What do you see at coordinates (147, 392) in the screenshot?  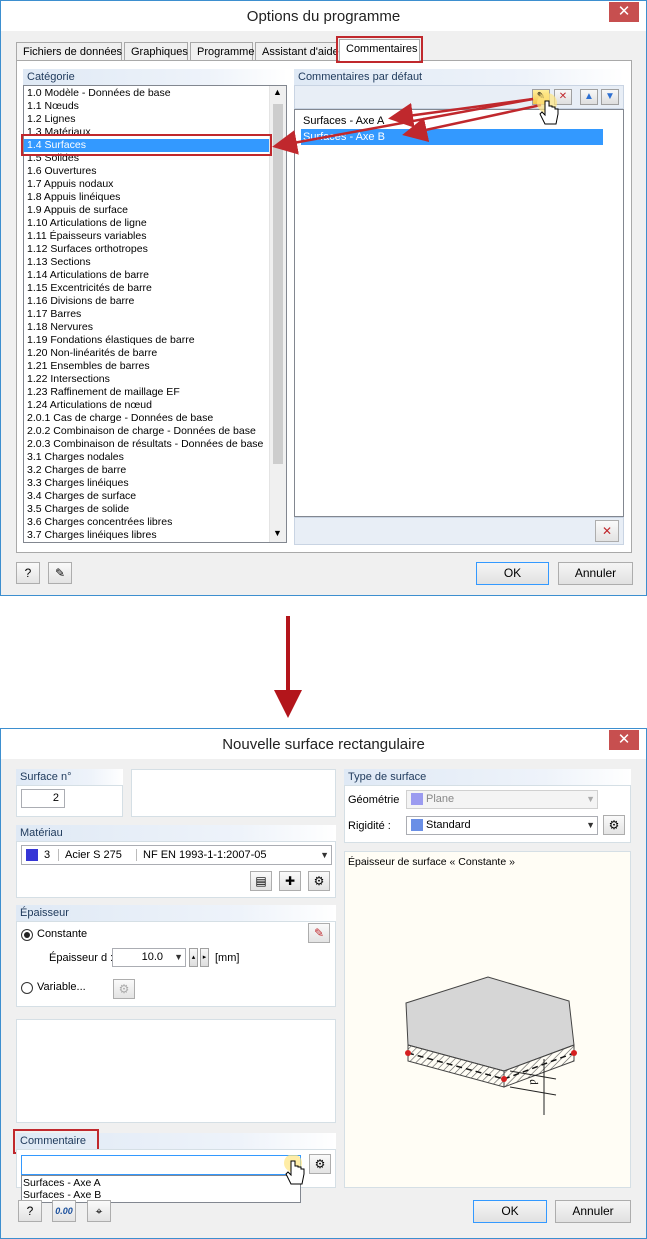 I see `category-item: 1.23 Raffinement de maillage EF` at bounding box center [147, 392].